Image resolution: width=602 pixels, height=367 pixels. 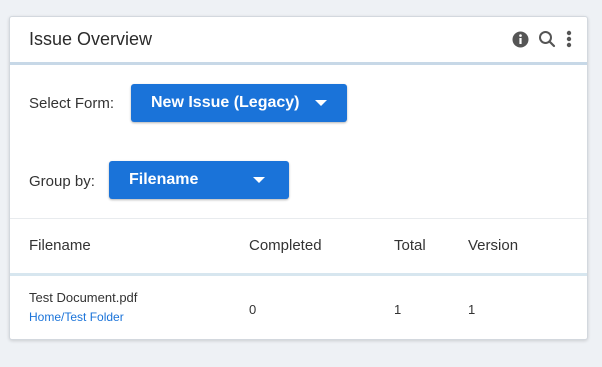 I want to click on column-header-version: Version, so click(x=493, y=245).